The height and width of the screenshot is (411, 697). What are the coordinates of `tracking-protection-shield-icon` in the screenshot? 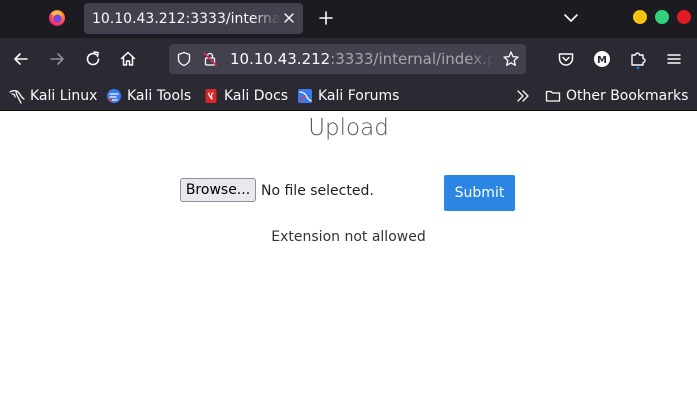 It's located at (184, 59).